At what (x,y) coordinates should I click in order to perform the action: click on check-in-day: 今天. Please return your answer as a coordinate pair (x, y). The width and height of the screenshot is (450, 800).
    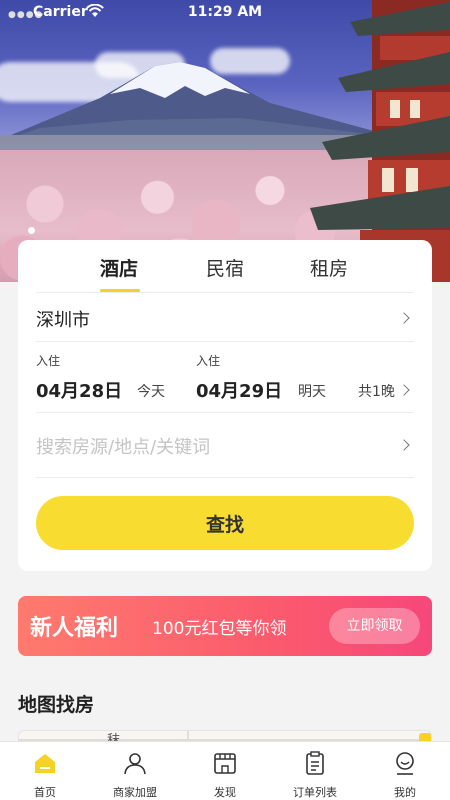
    Looking at the image, I should click on (151, 392).